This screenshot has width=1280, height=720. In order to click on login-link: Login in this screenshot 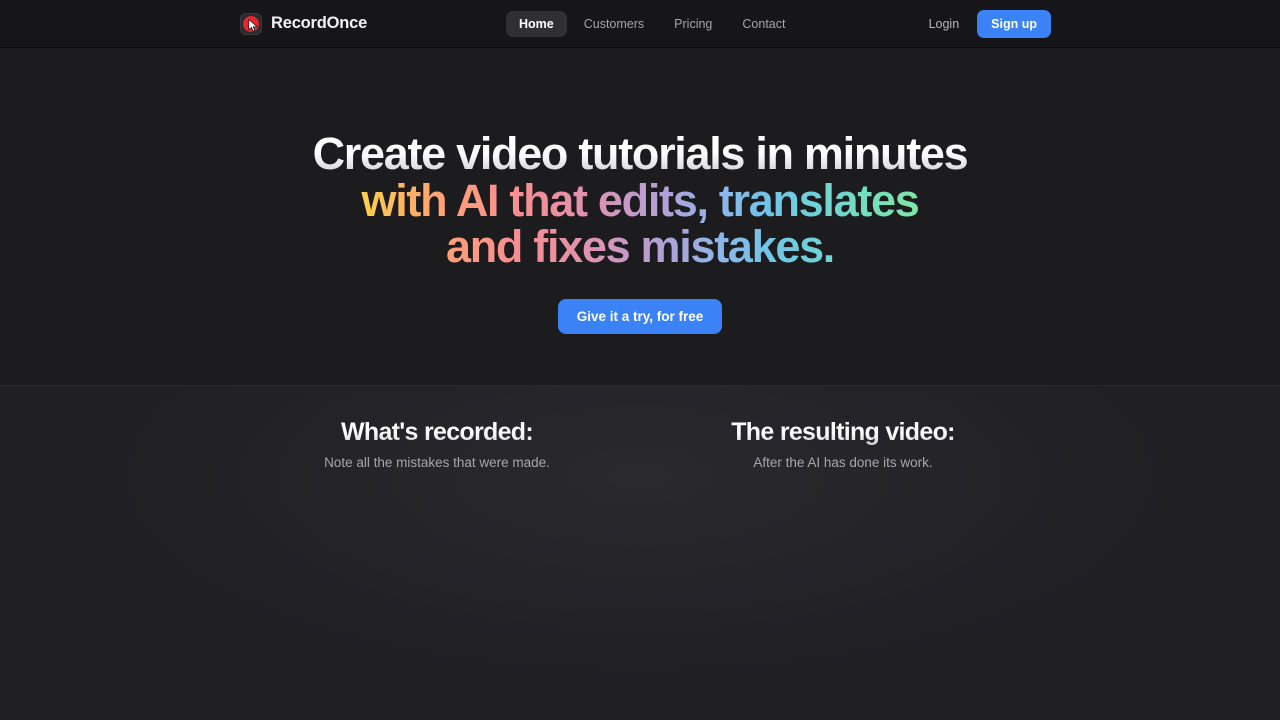, I will do `click(944, 24)`.